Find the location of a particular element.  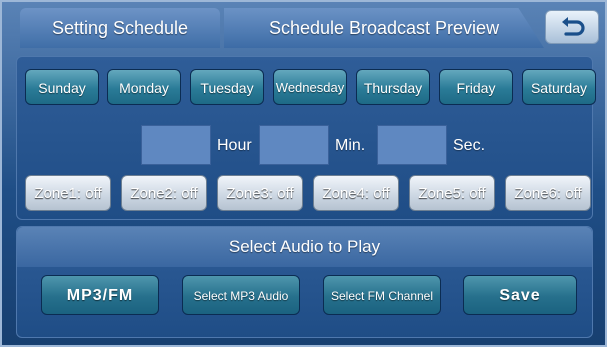

zone-button-4: Zone4: off is located at coordinates (356, 193).